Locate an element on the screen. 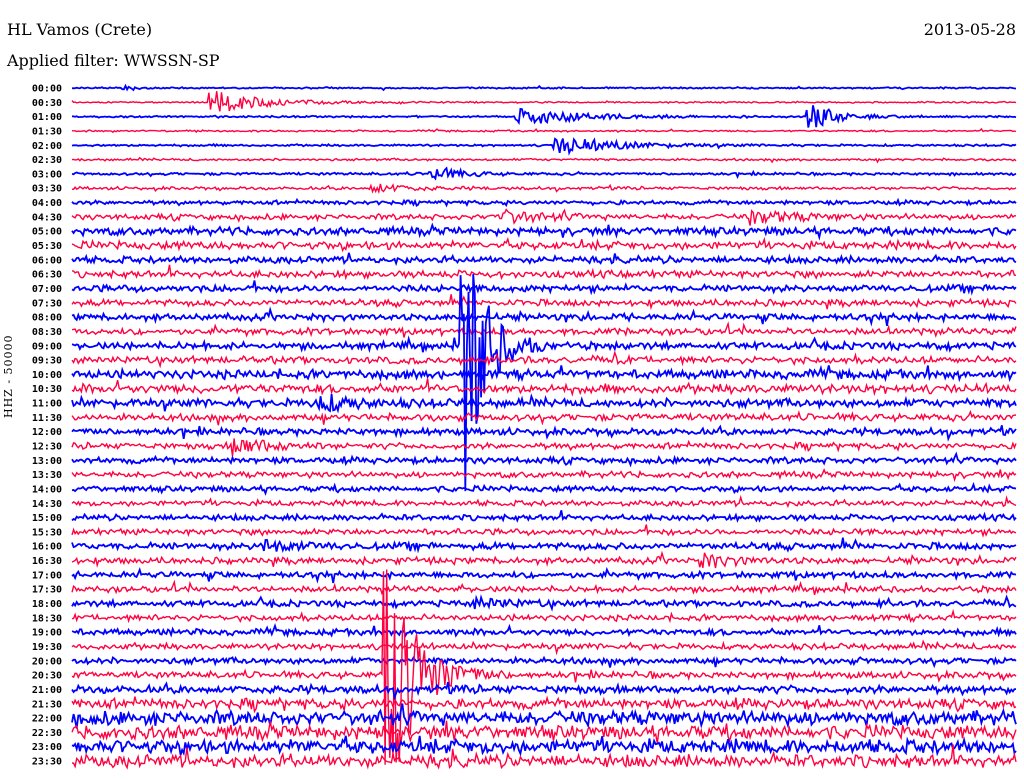 The width and height of the screenshot is (1024, 780). row-time-label: 03:00 is located at coordinates (47, 174).